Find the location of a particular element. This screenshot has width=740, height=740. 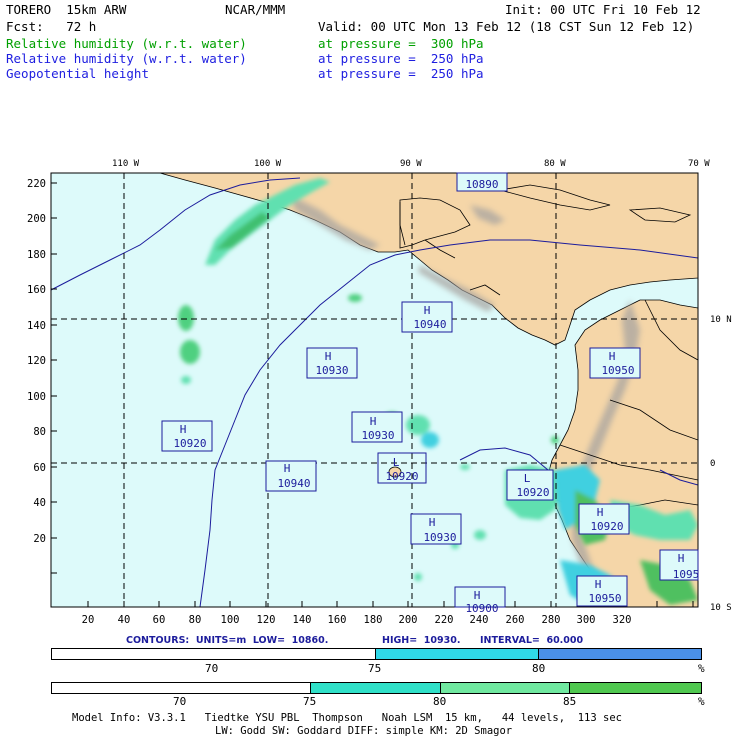

y-tick-160: 160 is located at coordinates (36, 290).